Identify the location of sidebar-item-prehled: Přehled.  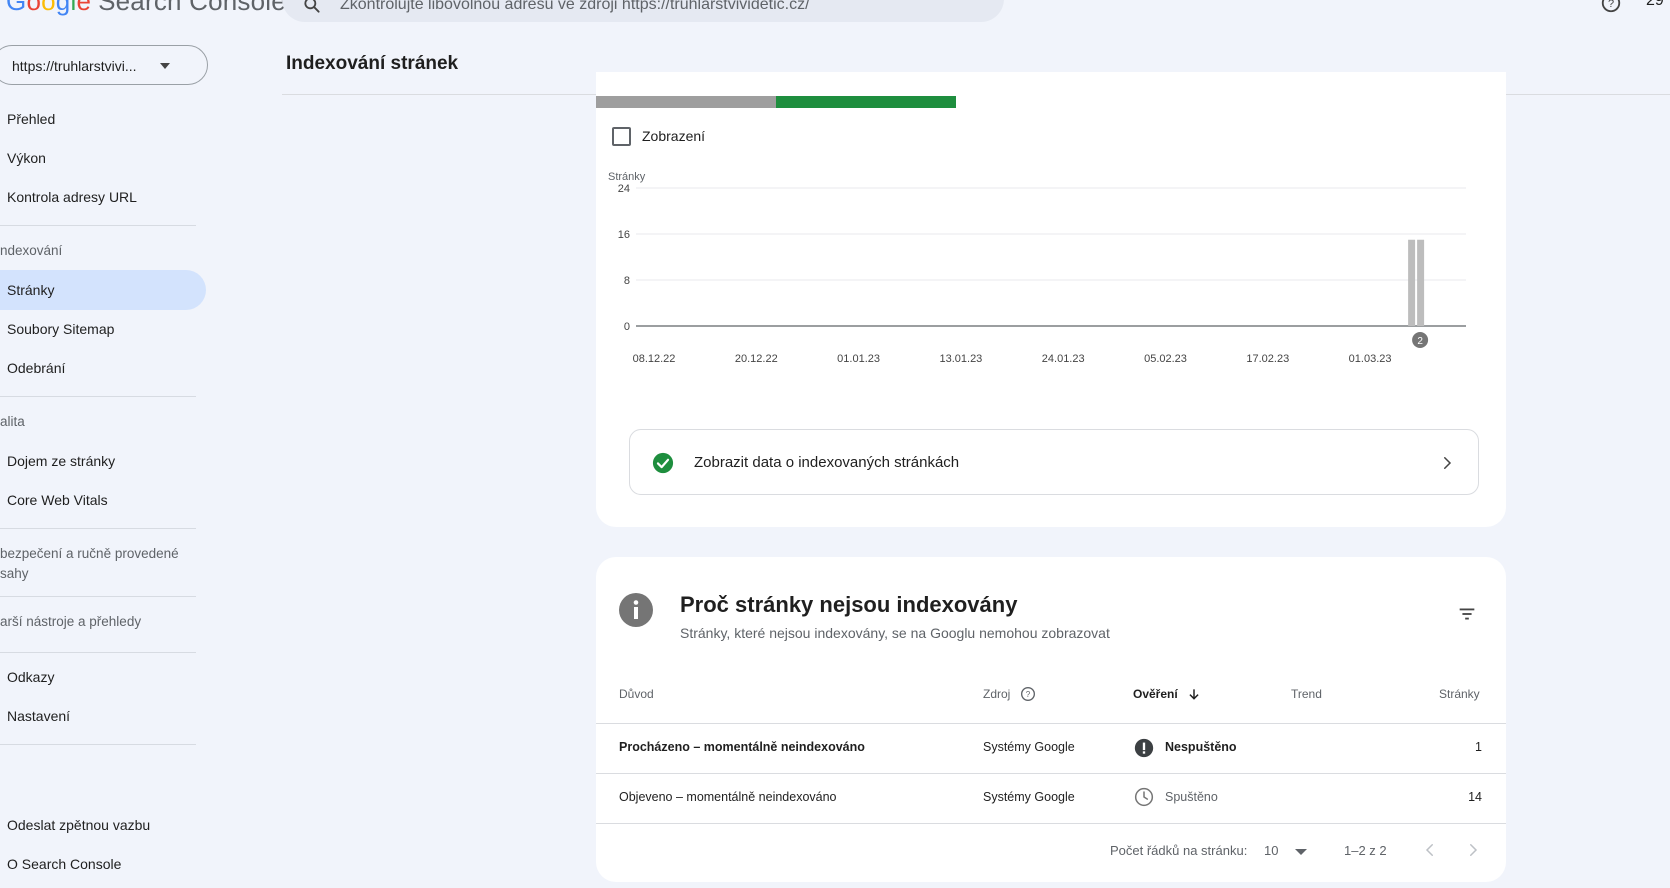
(103, 119).